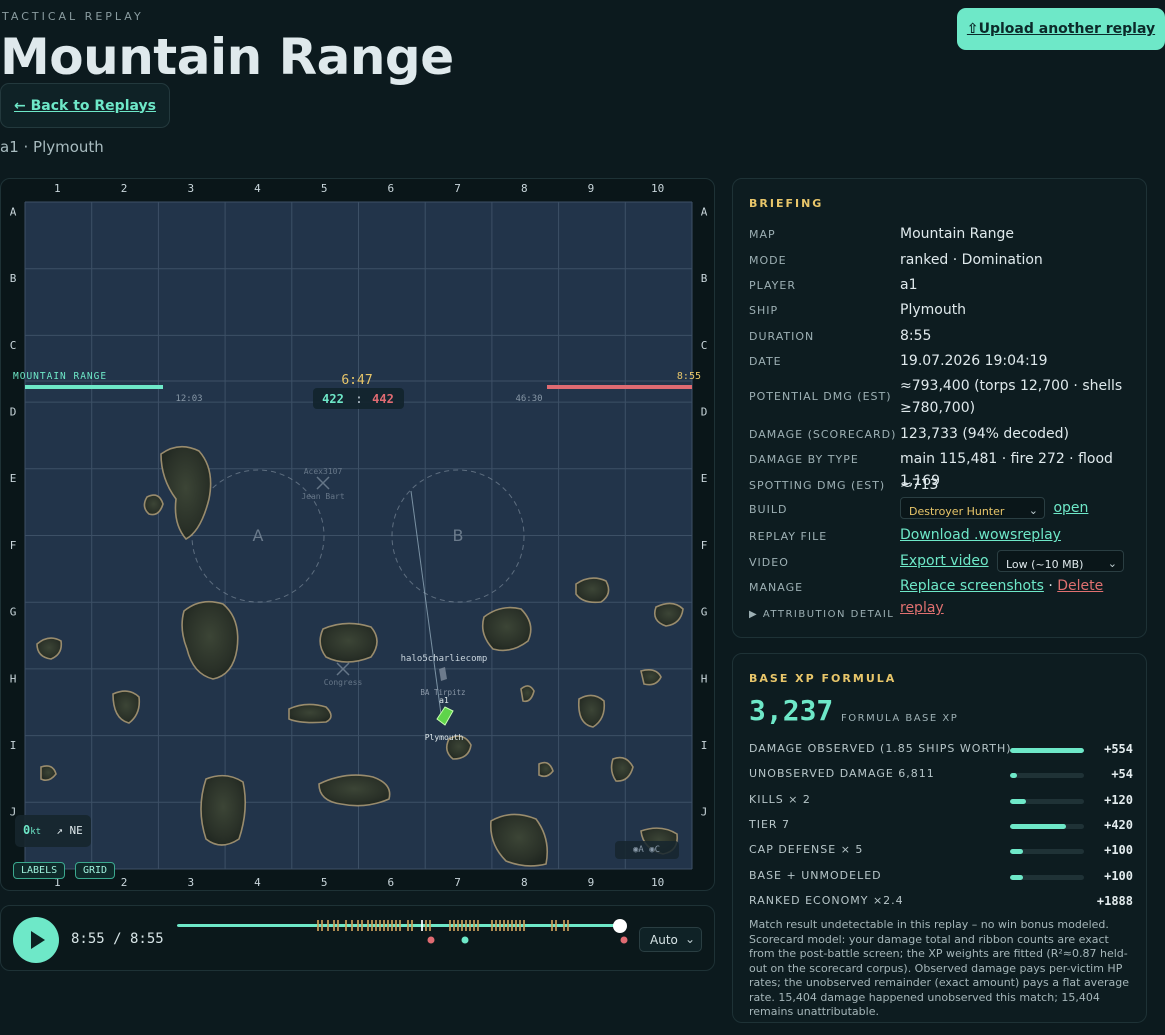 The height and width of the screenshot is (1035, 1165). Describe the element at coordinates (13, 211) in the screenshot. I see `row-label-left: A` at that location.